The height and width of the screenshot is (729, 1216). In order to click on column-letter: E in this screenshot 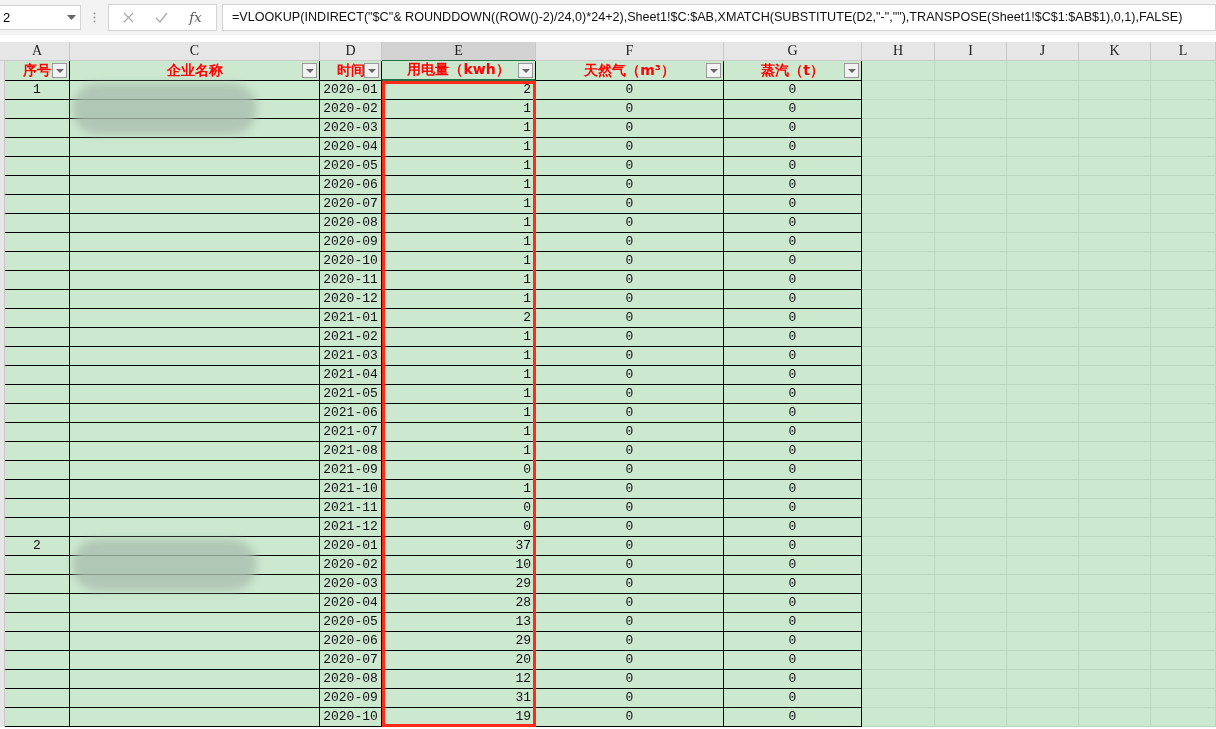, I will do `click(459, 52)`.